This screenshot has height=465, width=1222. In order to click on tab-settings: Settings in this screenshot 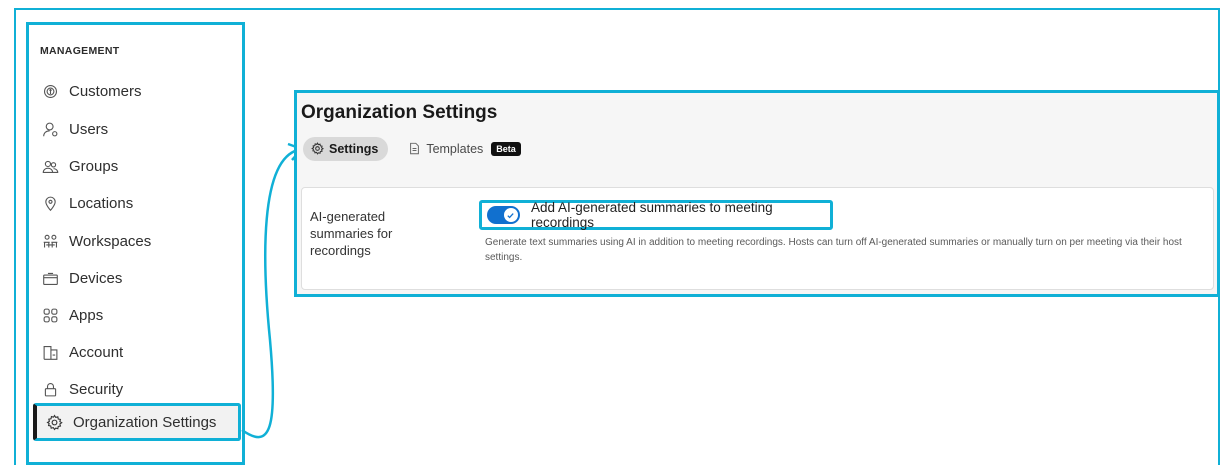, I will do `click(346, 149)`.